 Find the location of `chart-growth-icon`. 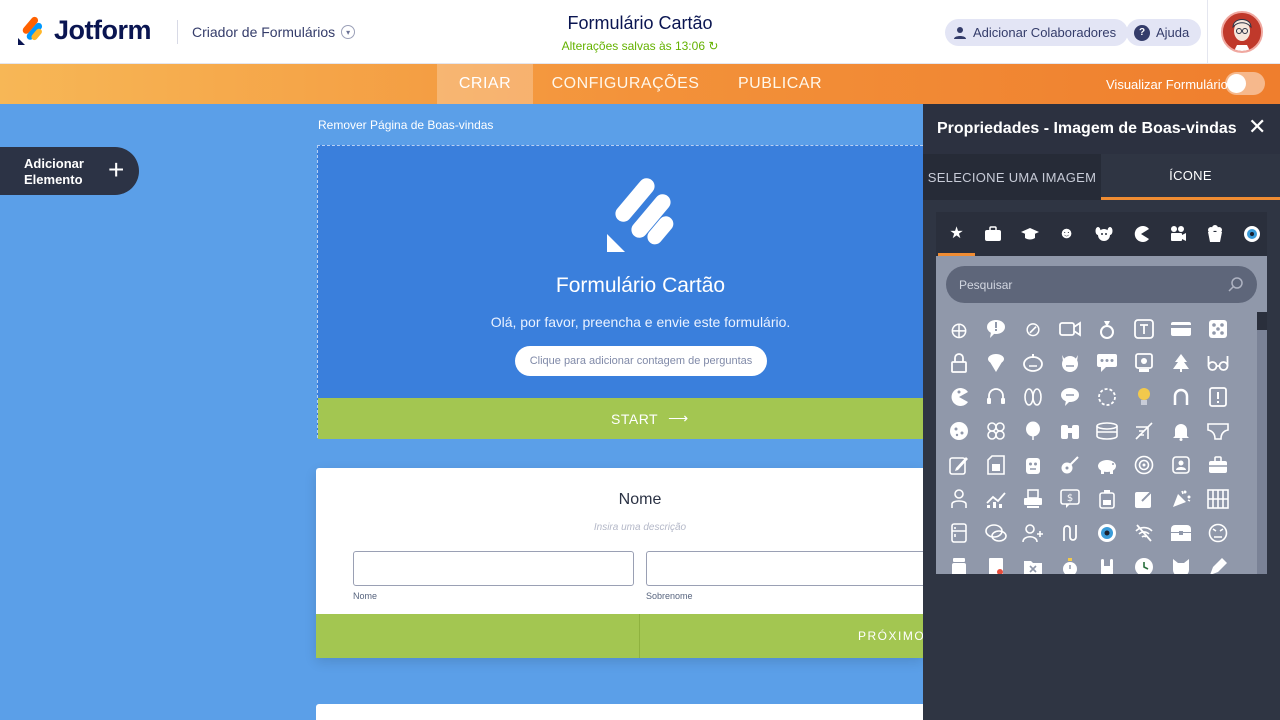

chart-growth-icon is located at coordinates (996, 499).